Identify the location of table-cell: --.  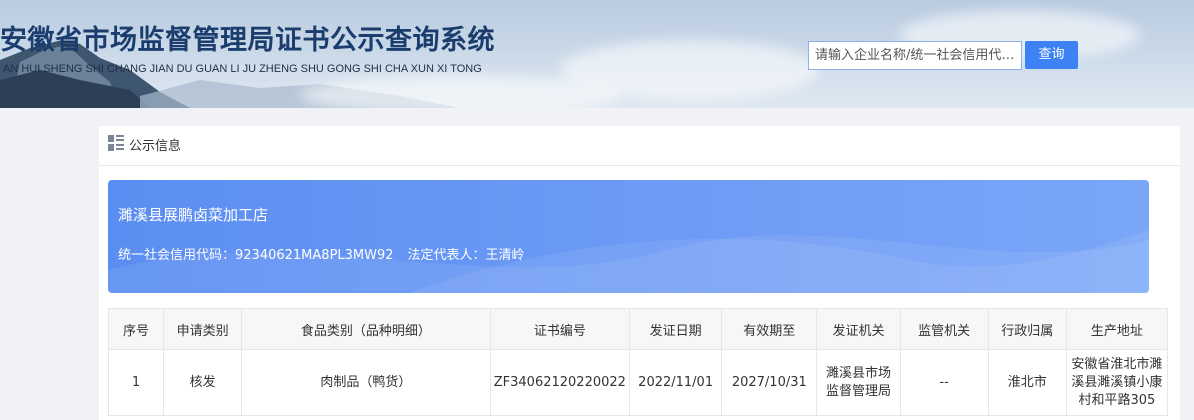
(944, 382).